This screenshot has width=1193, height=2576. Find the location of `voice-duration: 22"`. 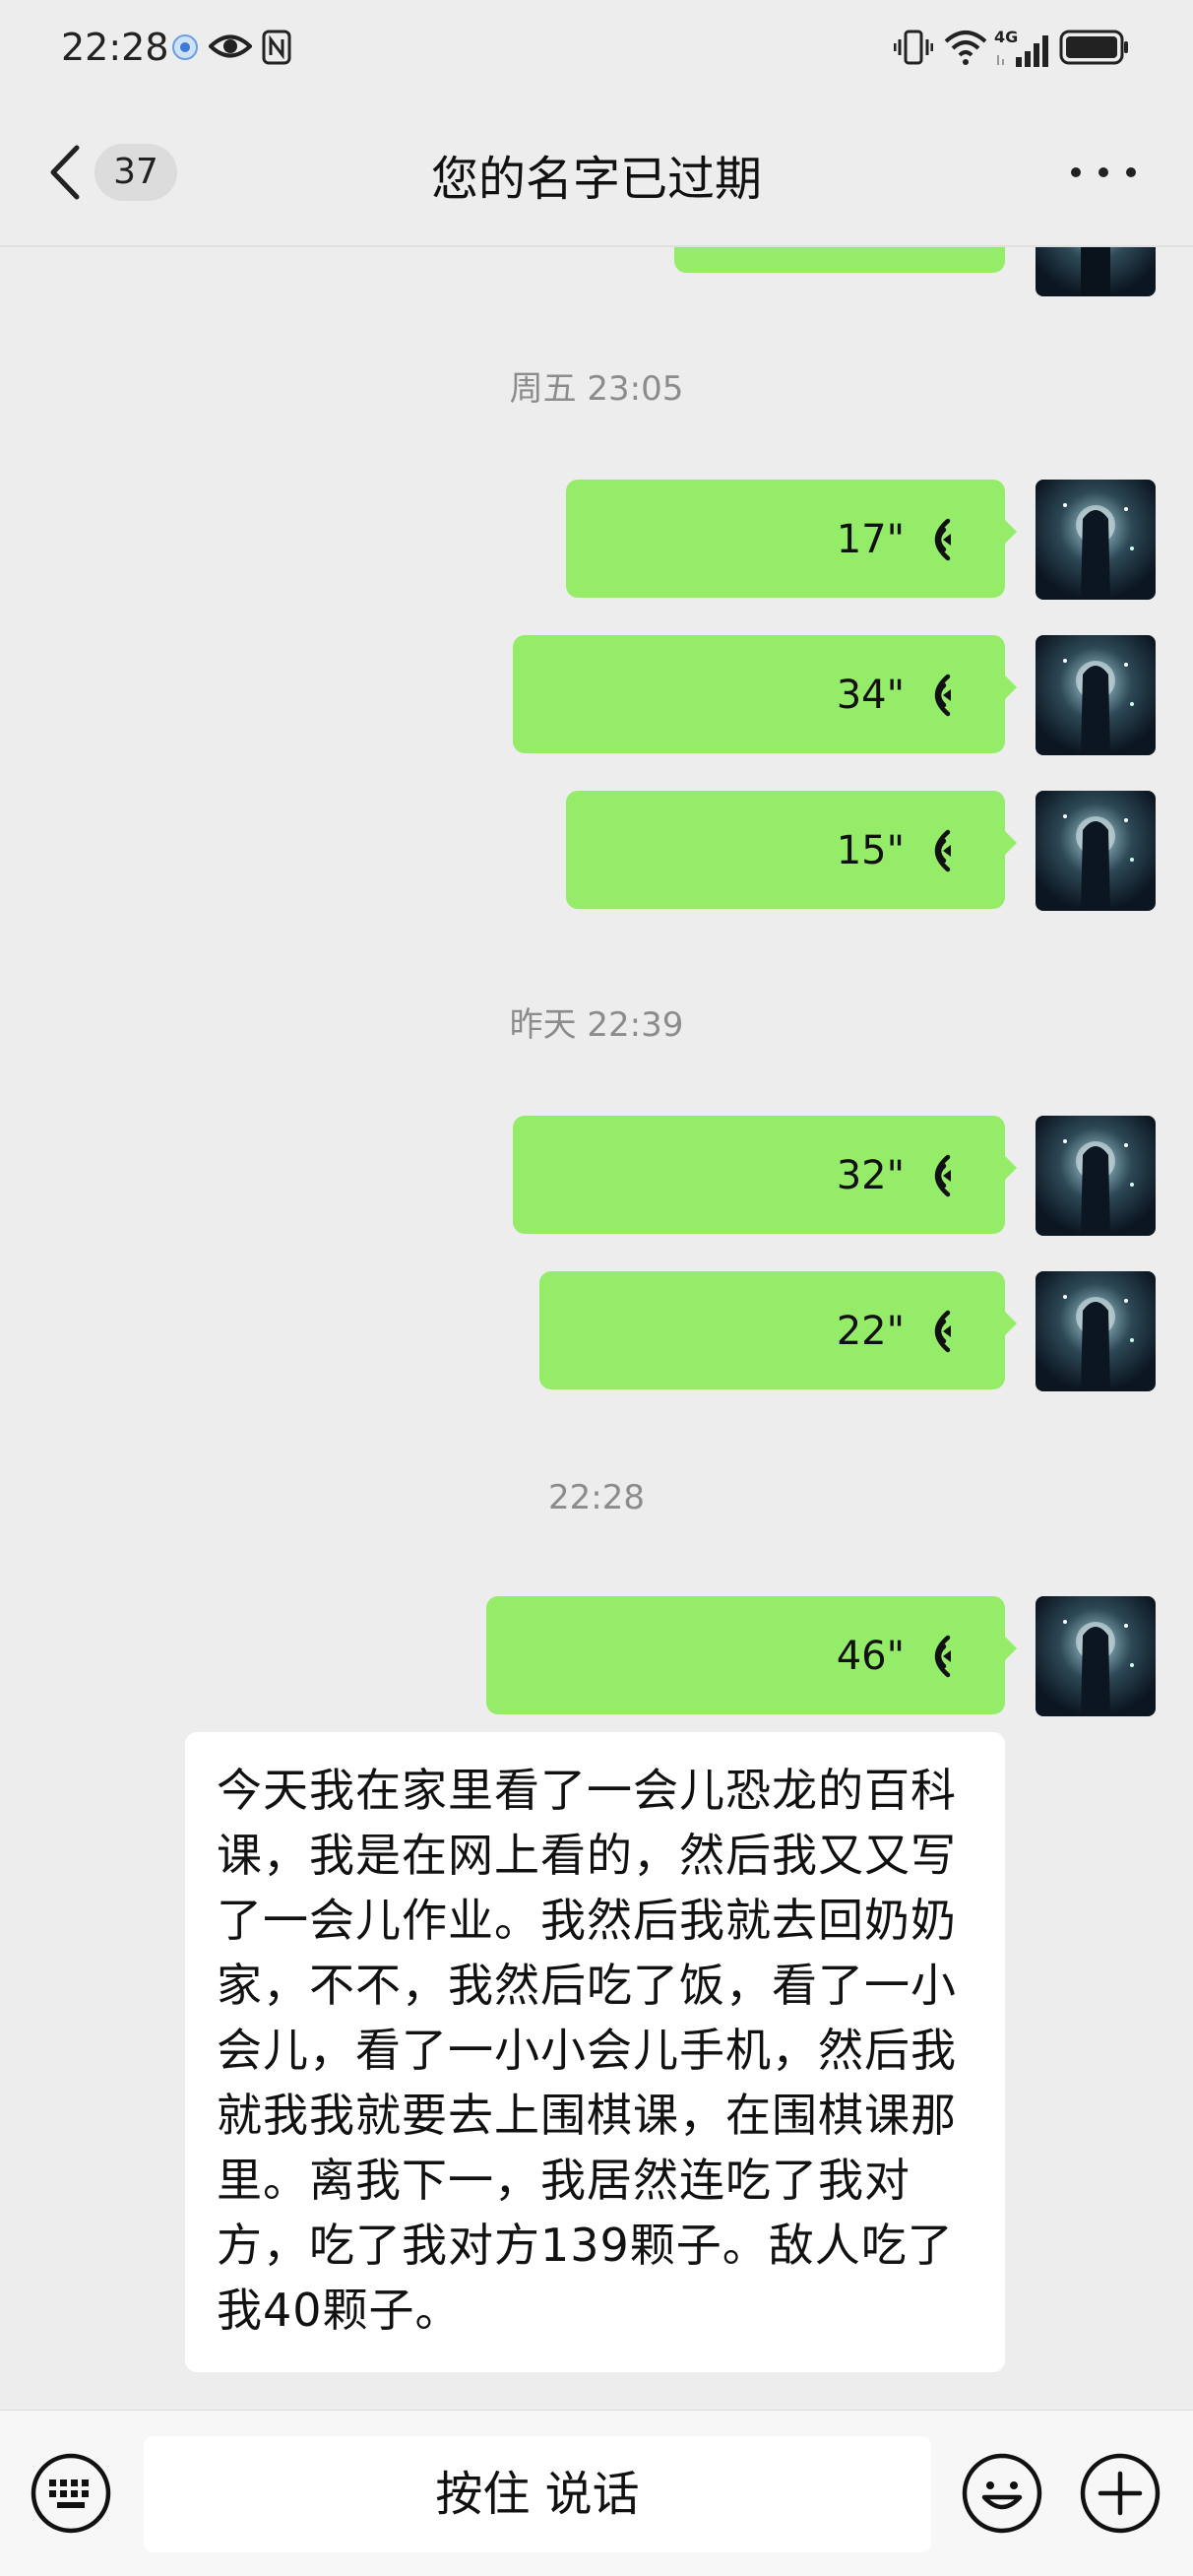

voice-duration: 22" is located at coordinates (870, 1331).